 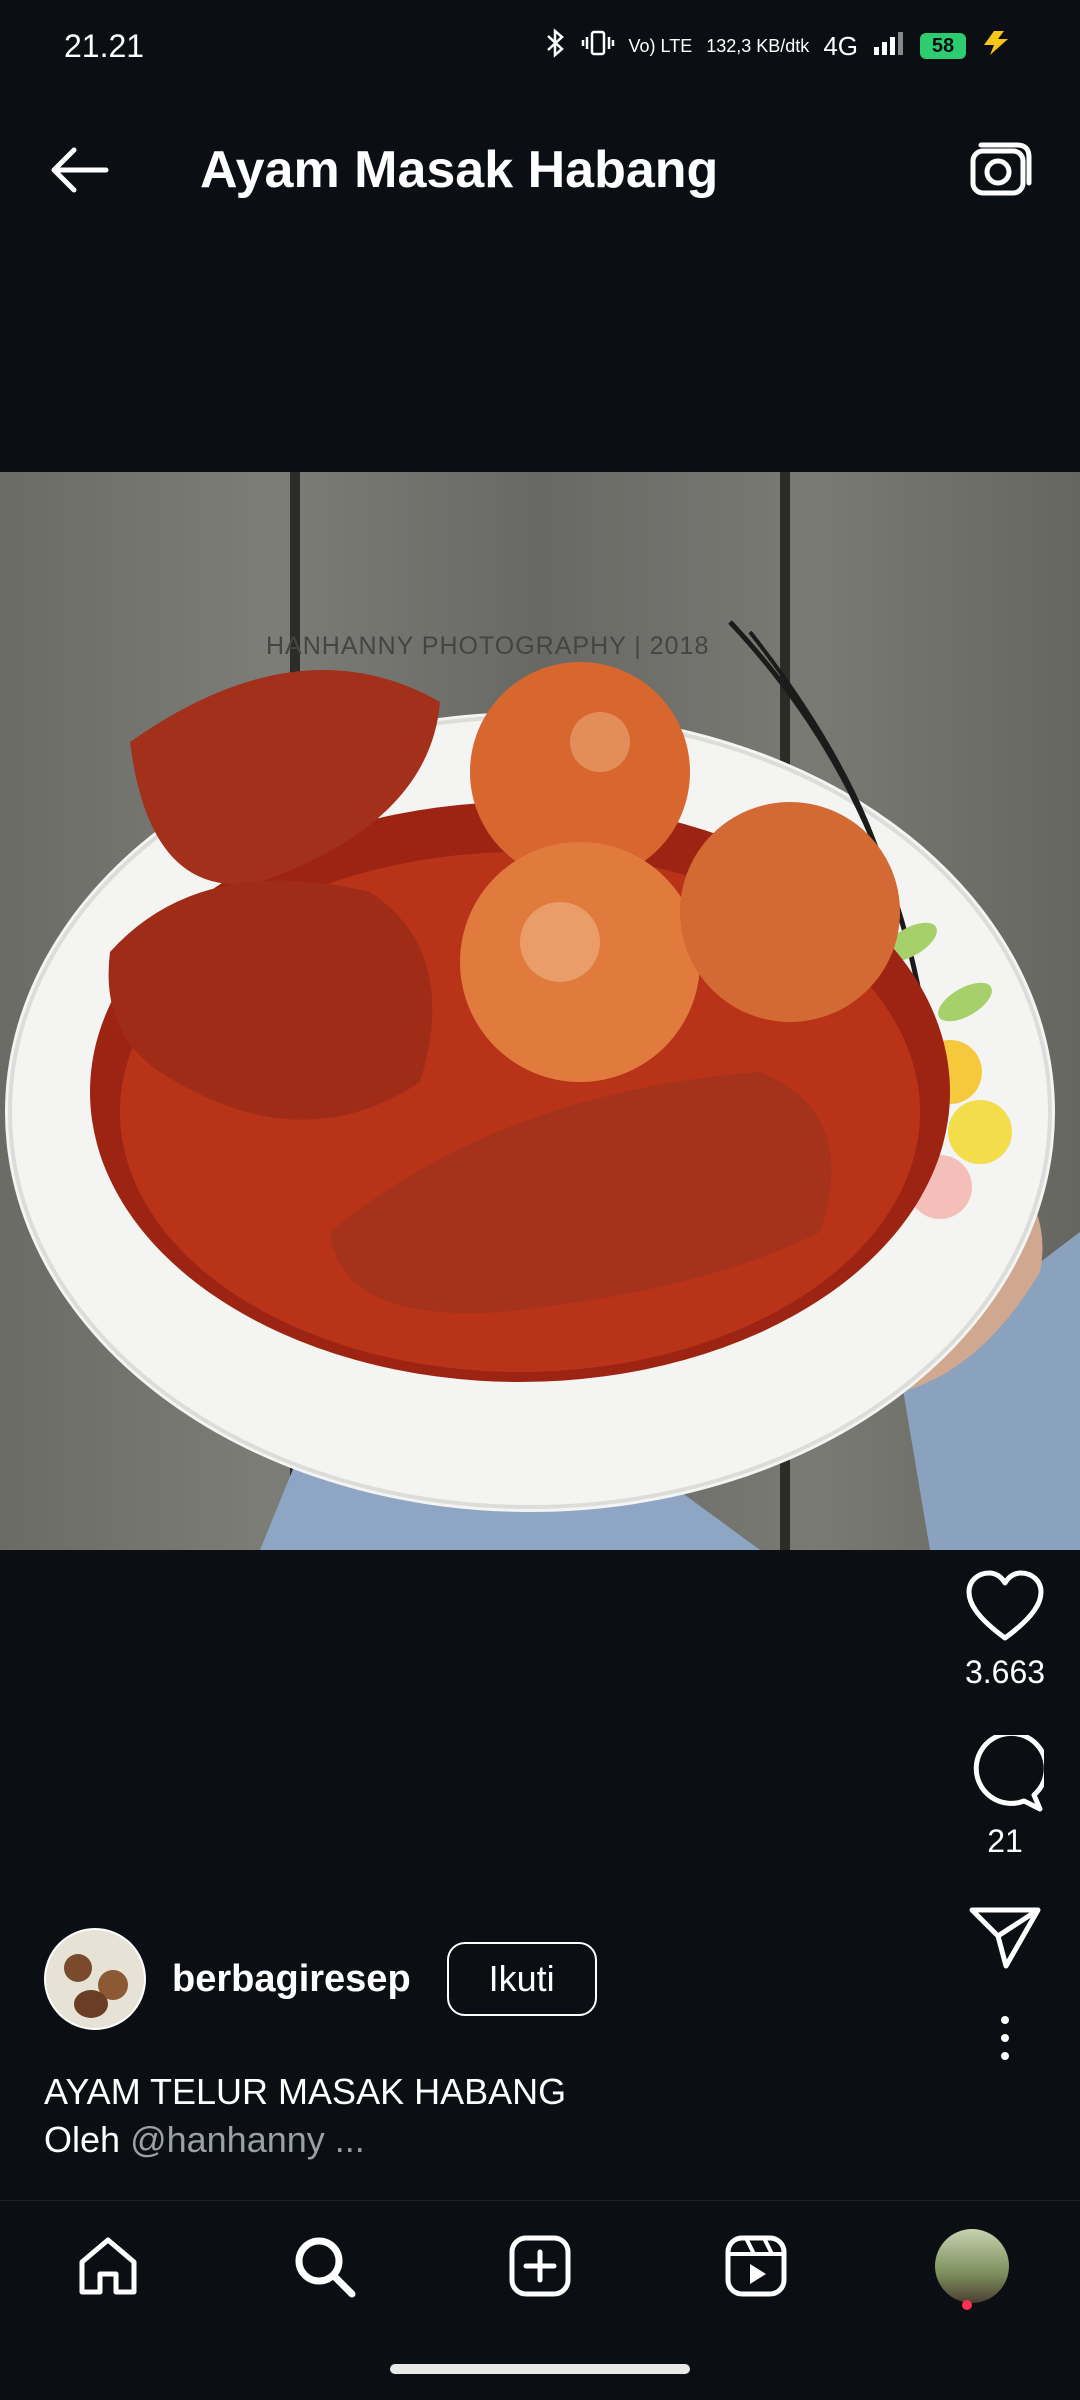 I want to click on network-type: 4G, so click(x=840, y=45).